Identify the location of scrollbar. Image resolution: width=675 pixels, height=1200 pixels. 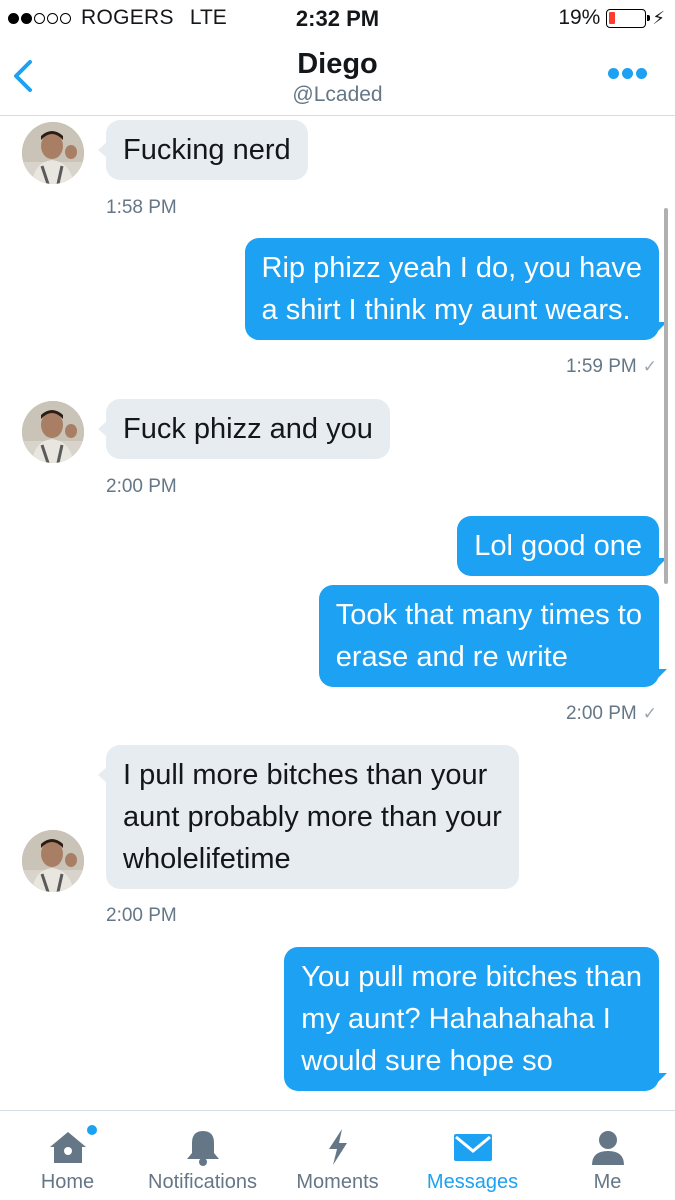
(666, 396).